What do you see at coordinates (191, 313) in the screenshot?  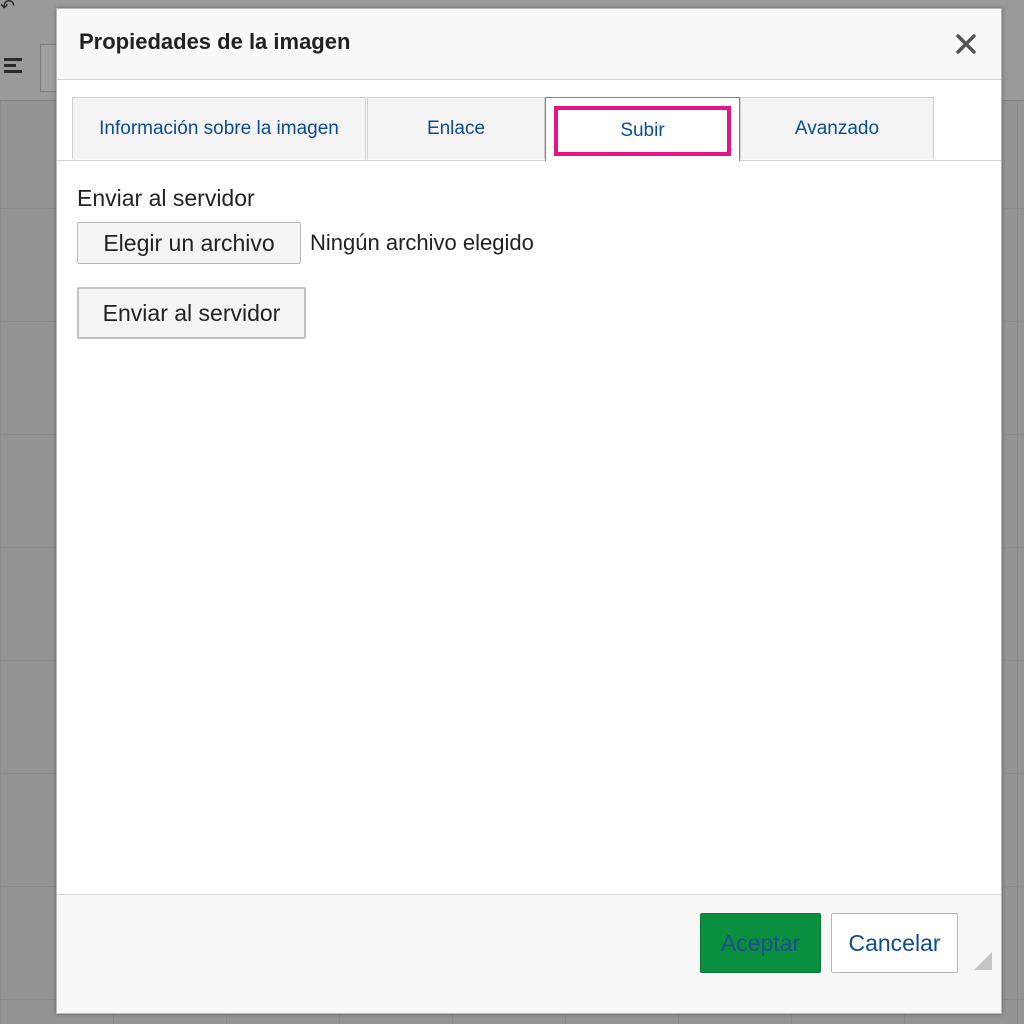 I see `send-to-server-button: Enviar al servidor` at bounding box center [191, 313].